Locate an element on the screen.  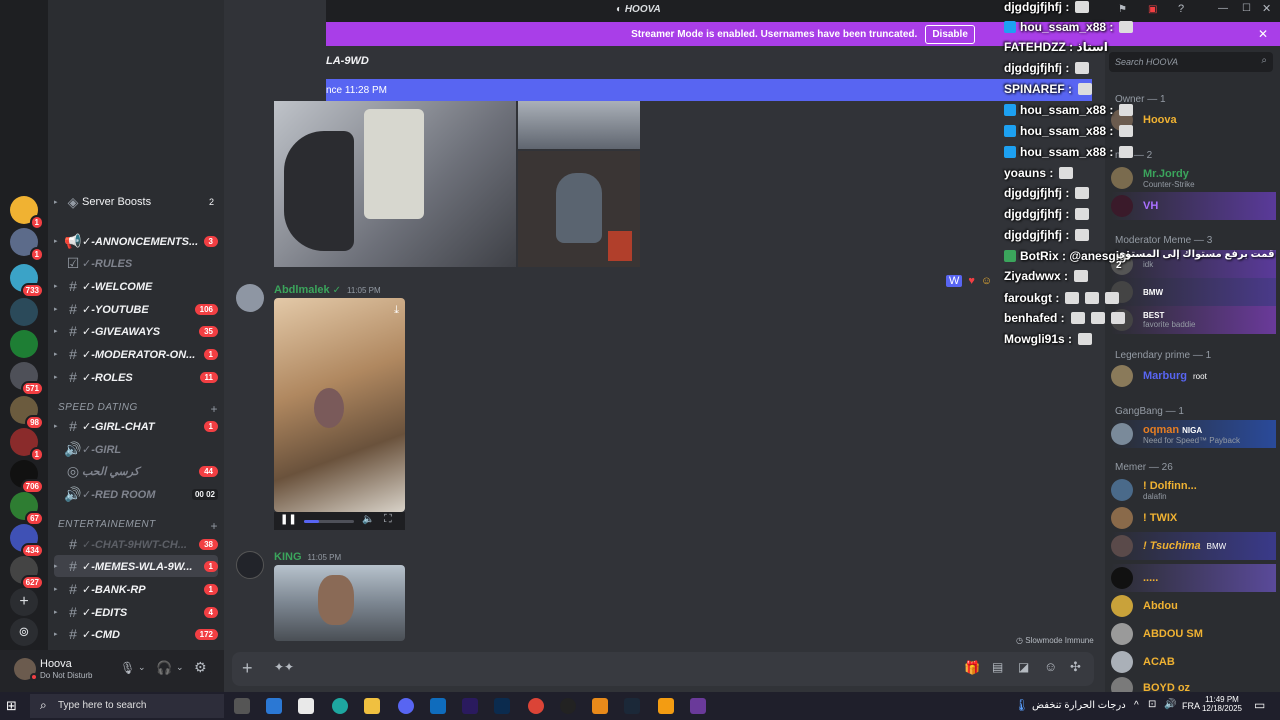
edge-icon is located at coordinates (340, 706).